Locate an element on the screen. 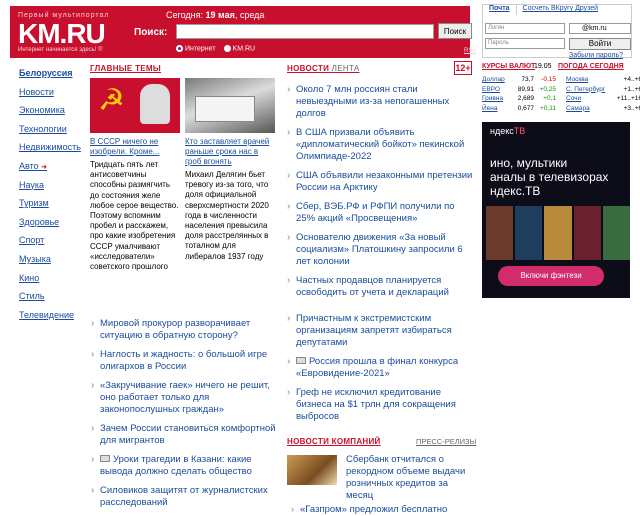  featured-image-1: ☭ is located at coordinates (135, 105).